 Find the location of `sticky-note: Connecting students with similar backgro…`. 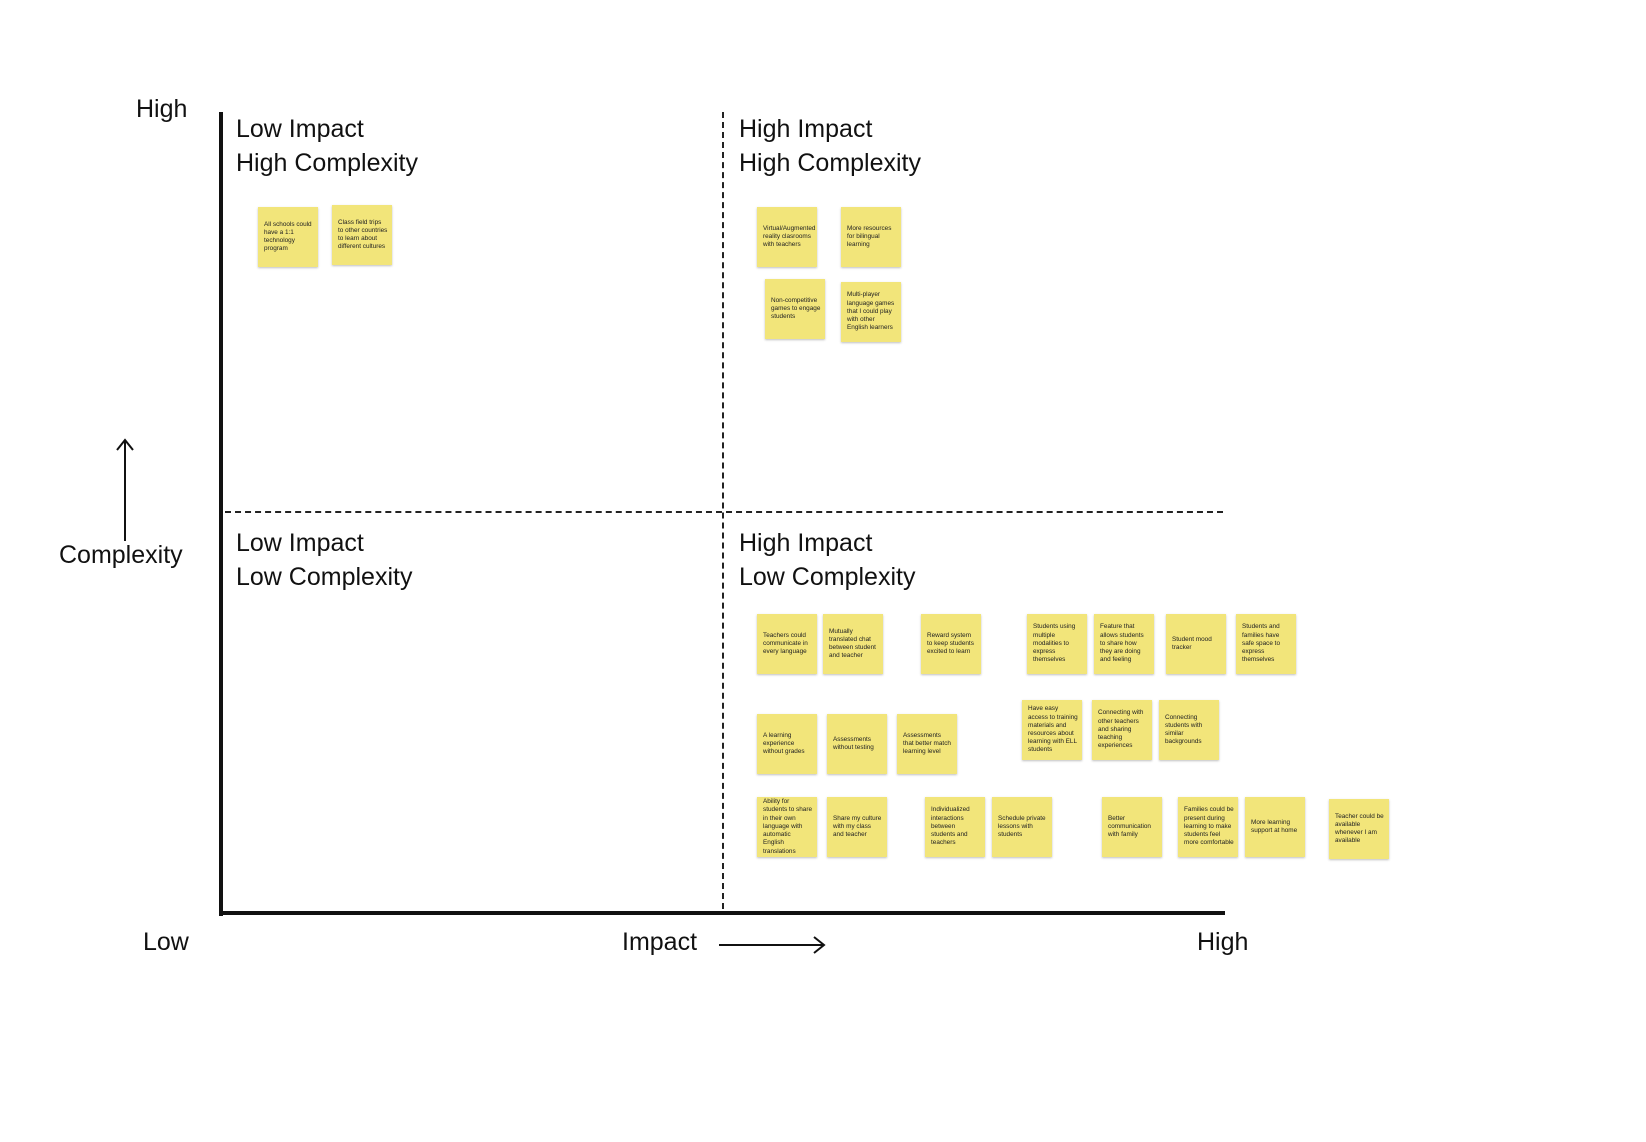

sticky-note: Connecting students with similar backgro… is located at coordinates (1189, 730).